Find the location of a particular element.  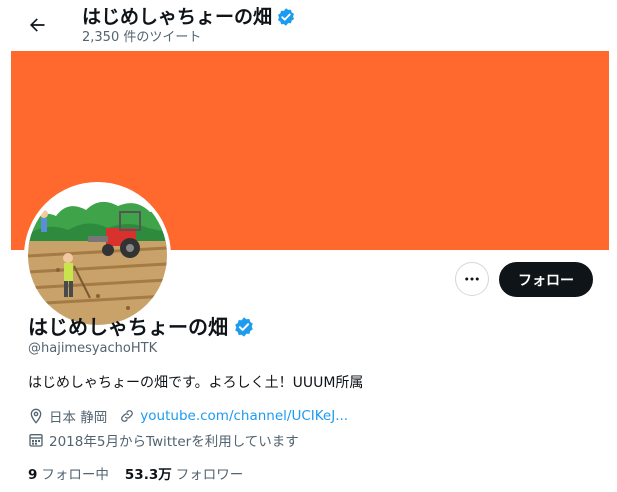

top-bar: はじめしゃちょーの畑 2,350 件のツイート is located at coordinates (308, 25).